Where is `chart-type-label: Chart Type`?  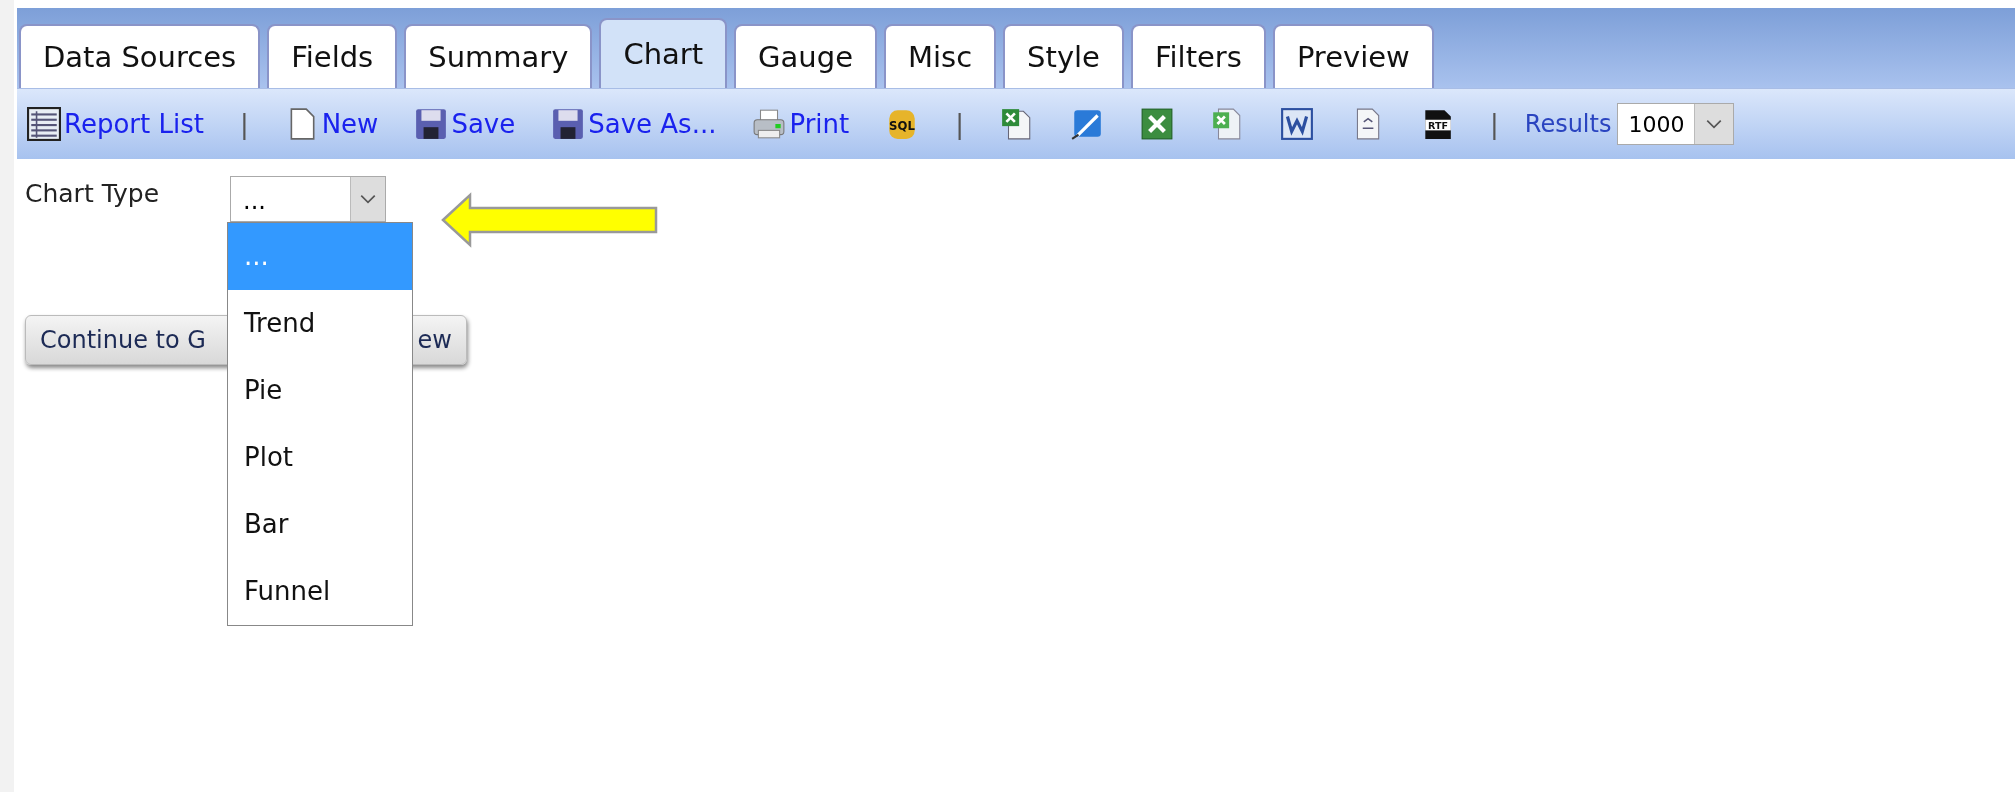
chart-type-label: Chart Type is located at coordinates (93, 193).